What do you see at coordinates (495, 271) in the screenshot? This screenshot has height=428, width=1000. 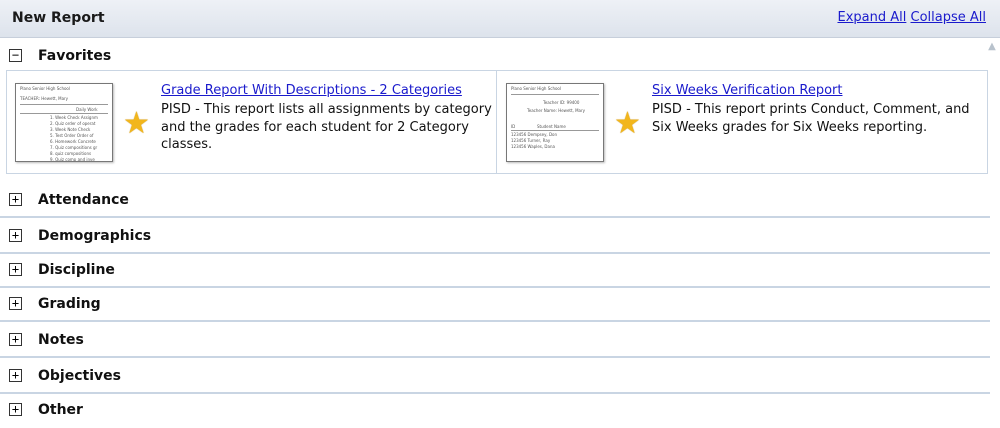 I see `section-discipline: + Discipline` at bounding box center [495, 271].